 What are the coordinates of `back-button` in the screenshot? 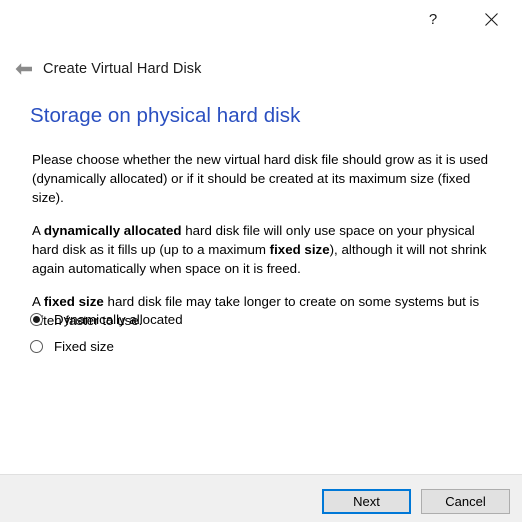 It's located at (23, 69).